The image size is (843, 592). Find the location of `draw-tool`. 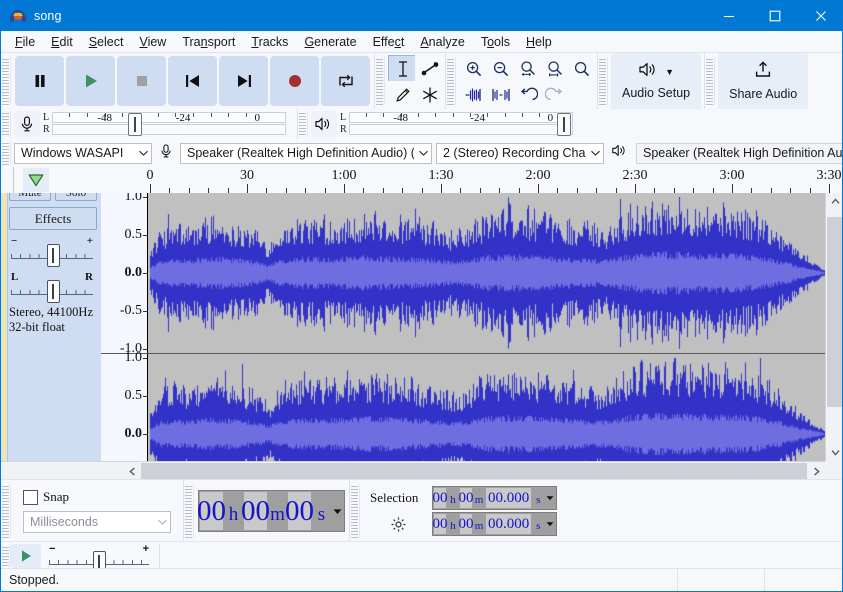

draw-tool is located at coordinates (402, 95).